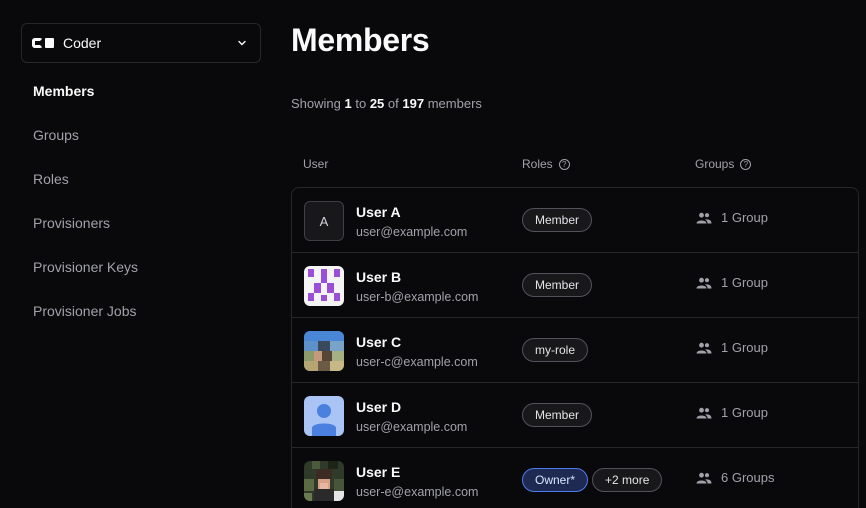 This screenshot has height=508, width=866. I want to click on user-email: user-c@example.com, so click(417, 362).